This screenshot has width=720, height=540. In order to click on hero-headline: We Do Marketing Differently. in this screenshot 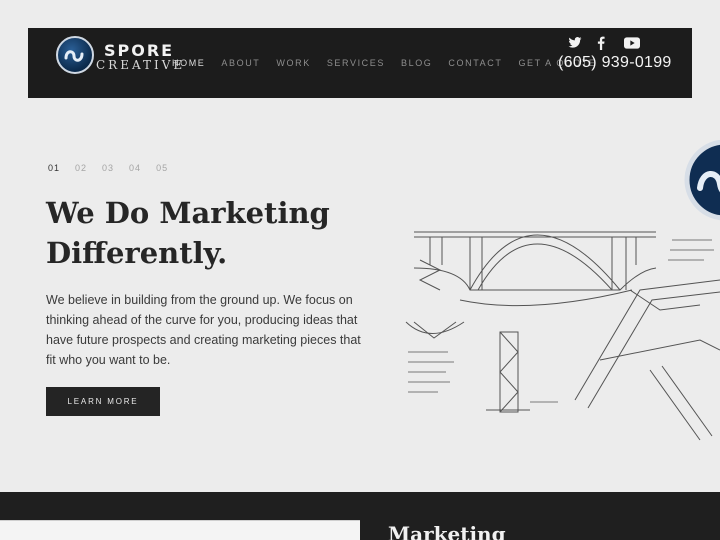, I will do `click(216, 233)`.